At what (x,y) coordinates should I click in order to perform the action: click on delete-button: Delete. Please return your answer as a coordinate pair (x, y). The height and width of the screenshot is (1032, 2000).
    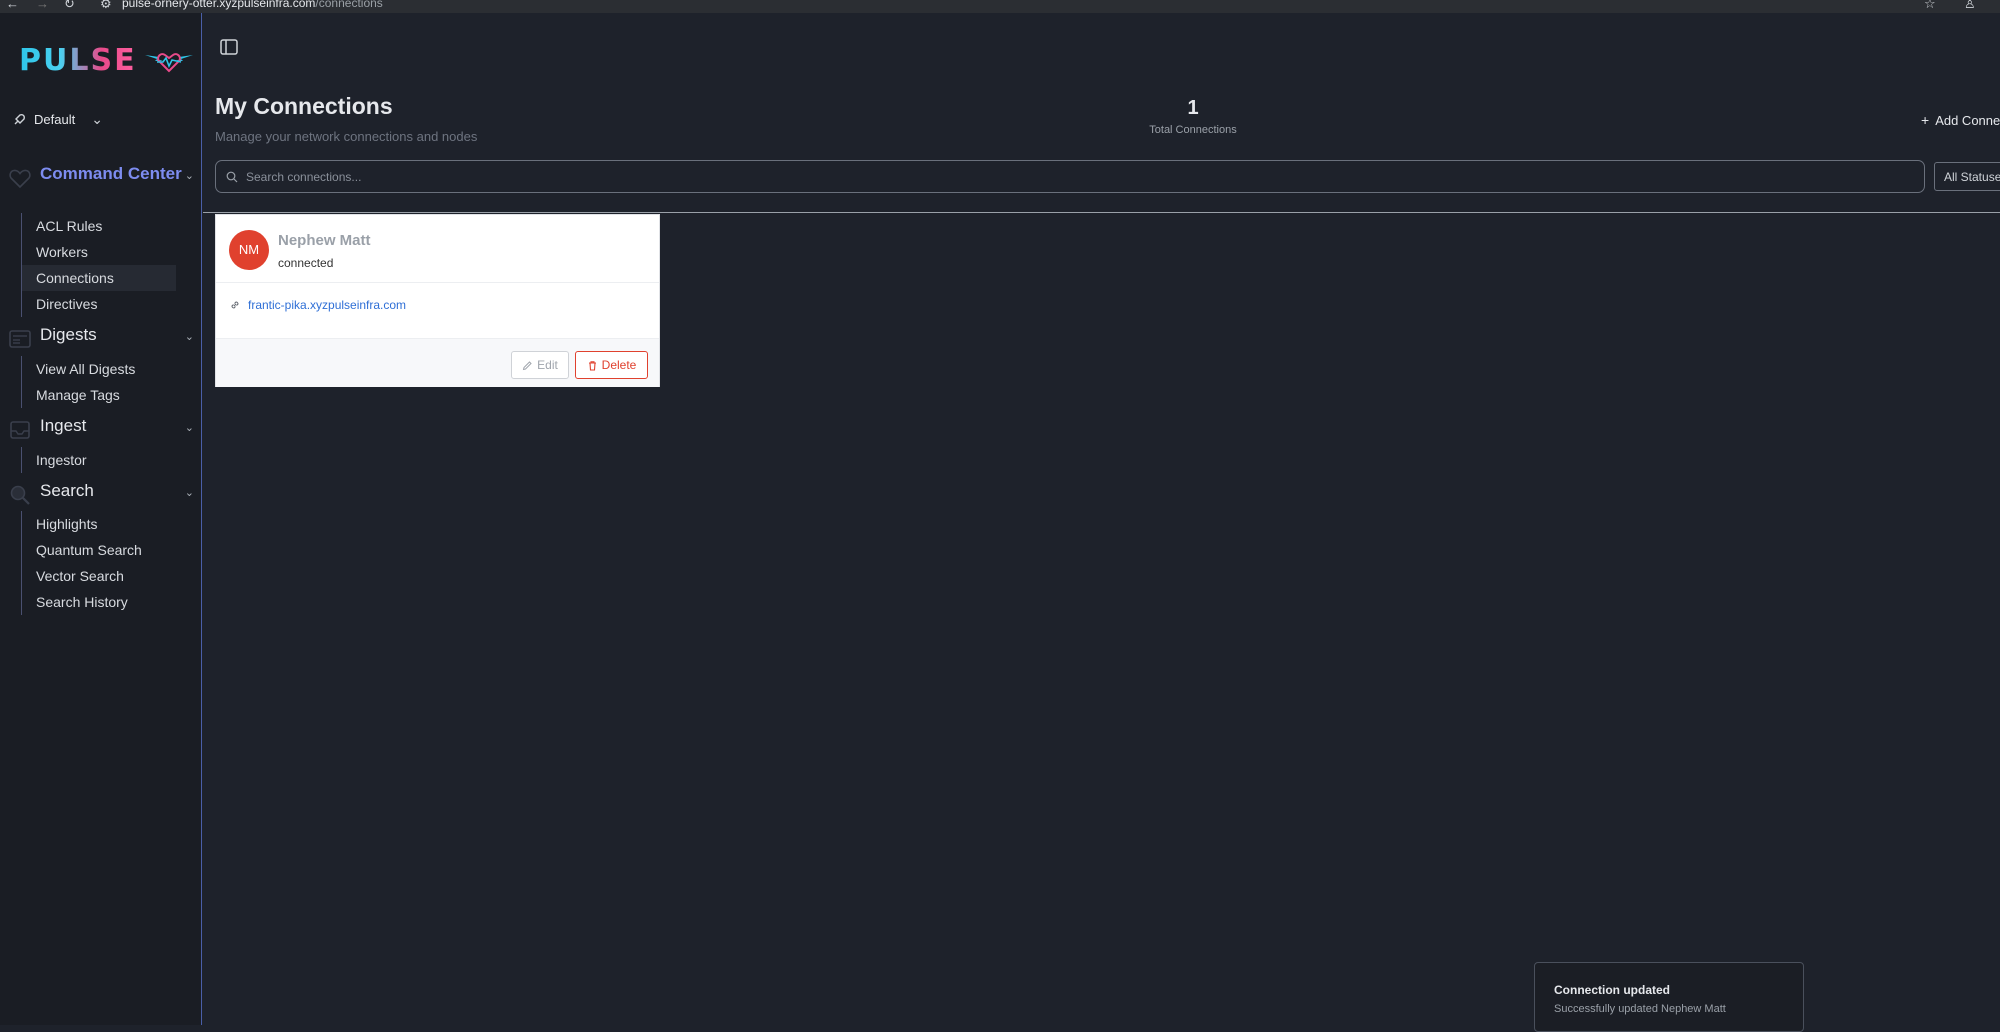
    Looking at the image, I should click on (611, 365).